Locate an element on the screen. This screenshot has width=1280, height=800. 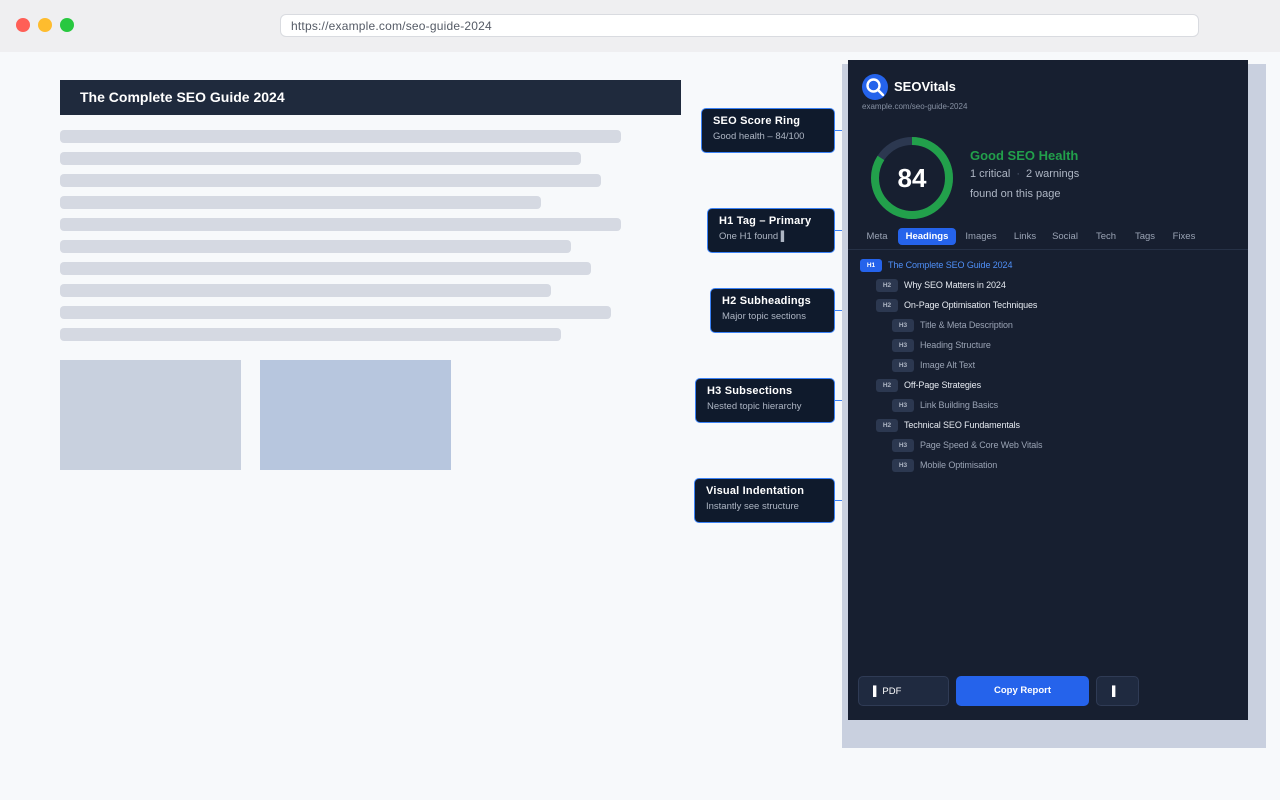
callout-title: Visual Indentation is located at coordinates (755, 491).